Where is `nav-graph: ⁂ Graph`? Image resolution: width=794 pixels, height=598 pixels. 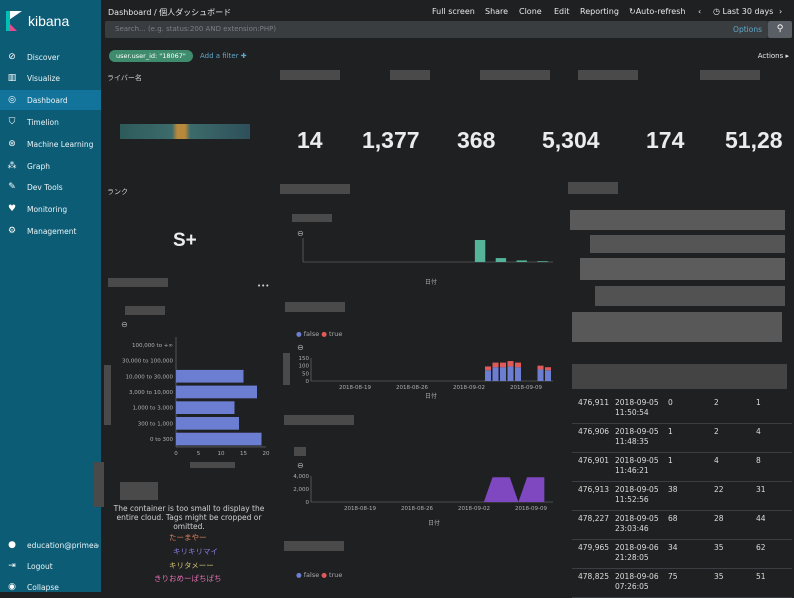 nav-graph: ⁂ Graph is located at coordinates (50, 166).